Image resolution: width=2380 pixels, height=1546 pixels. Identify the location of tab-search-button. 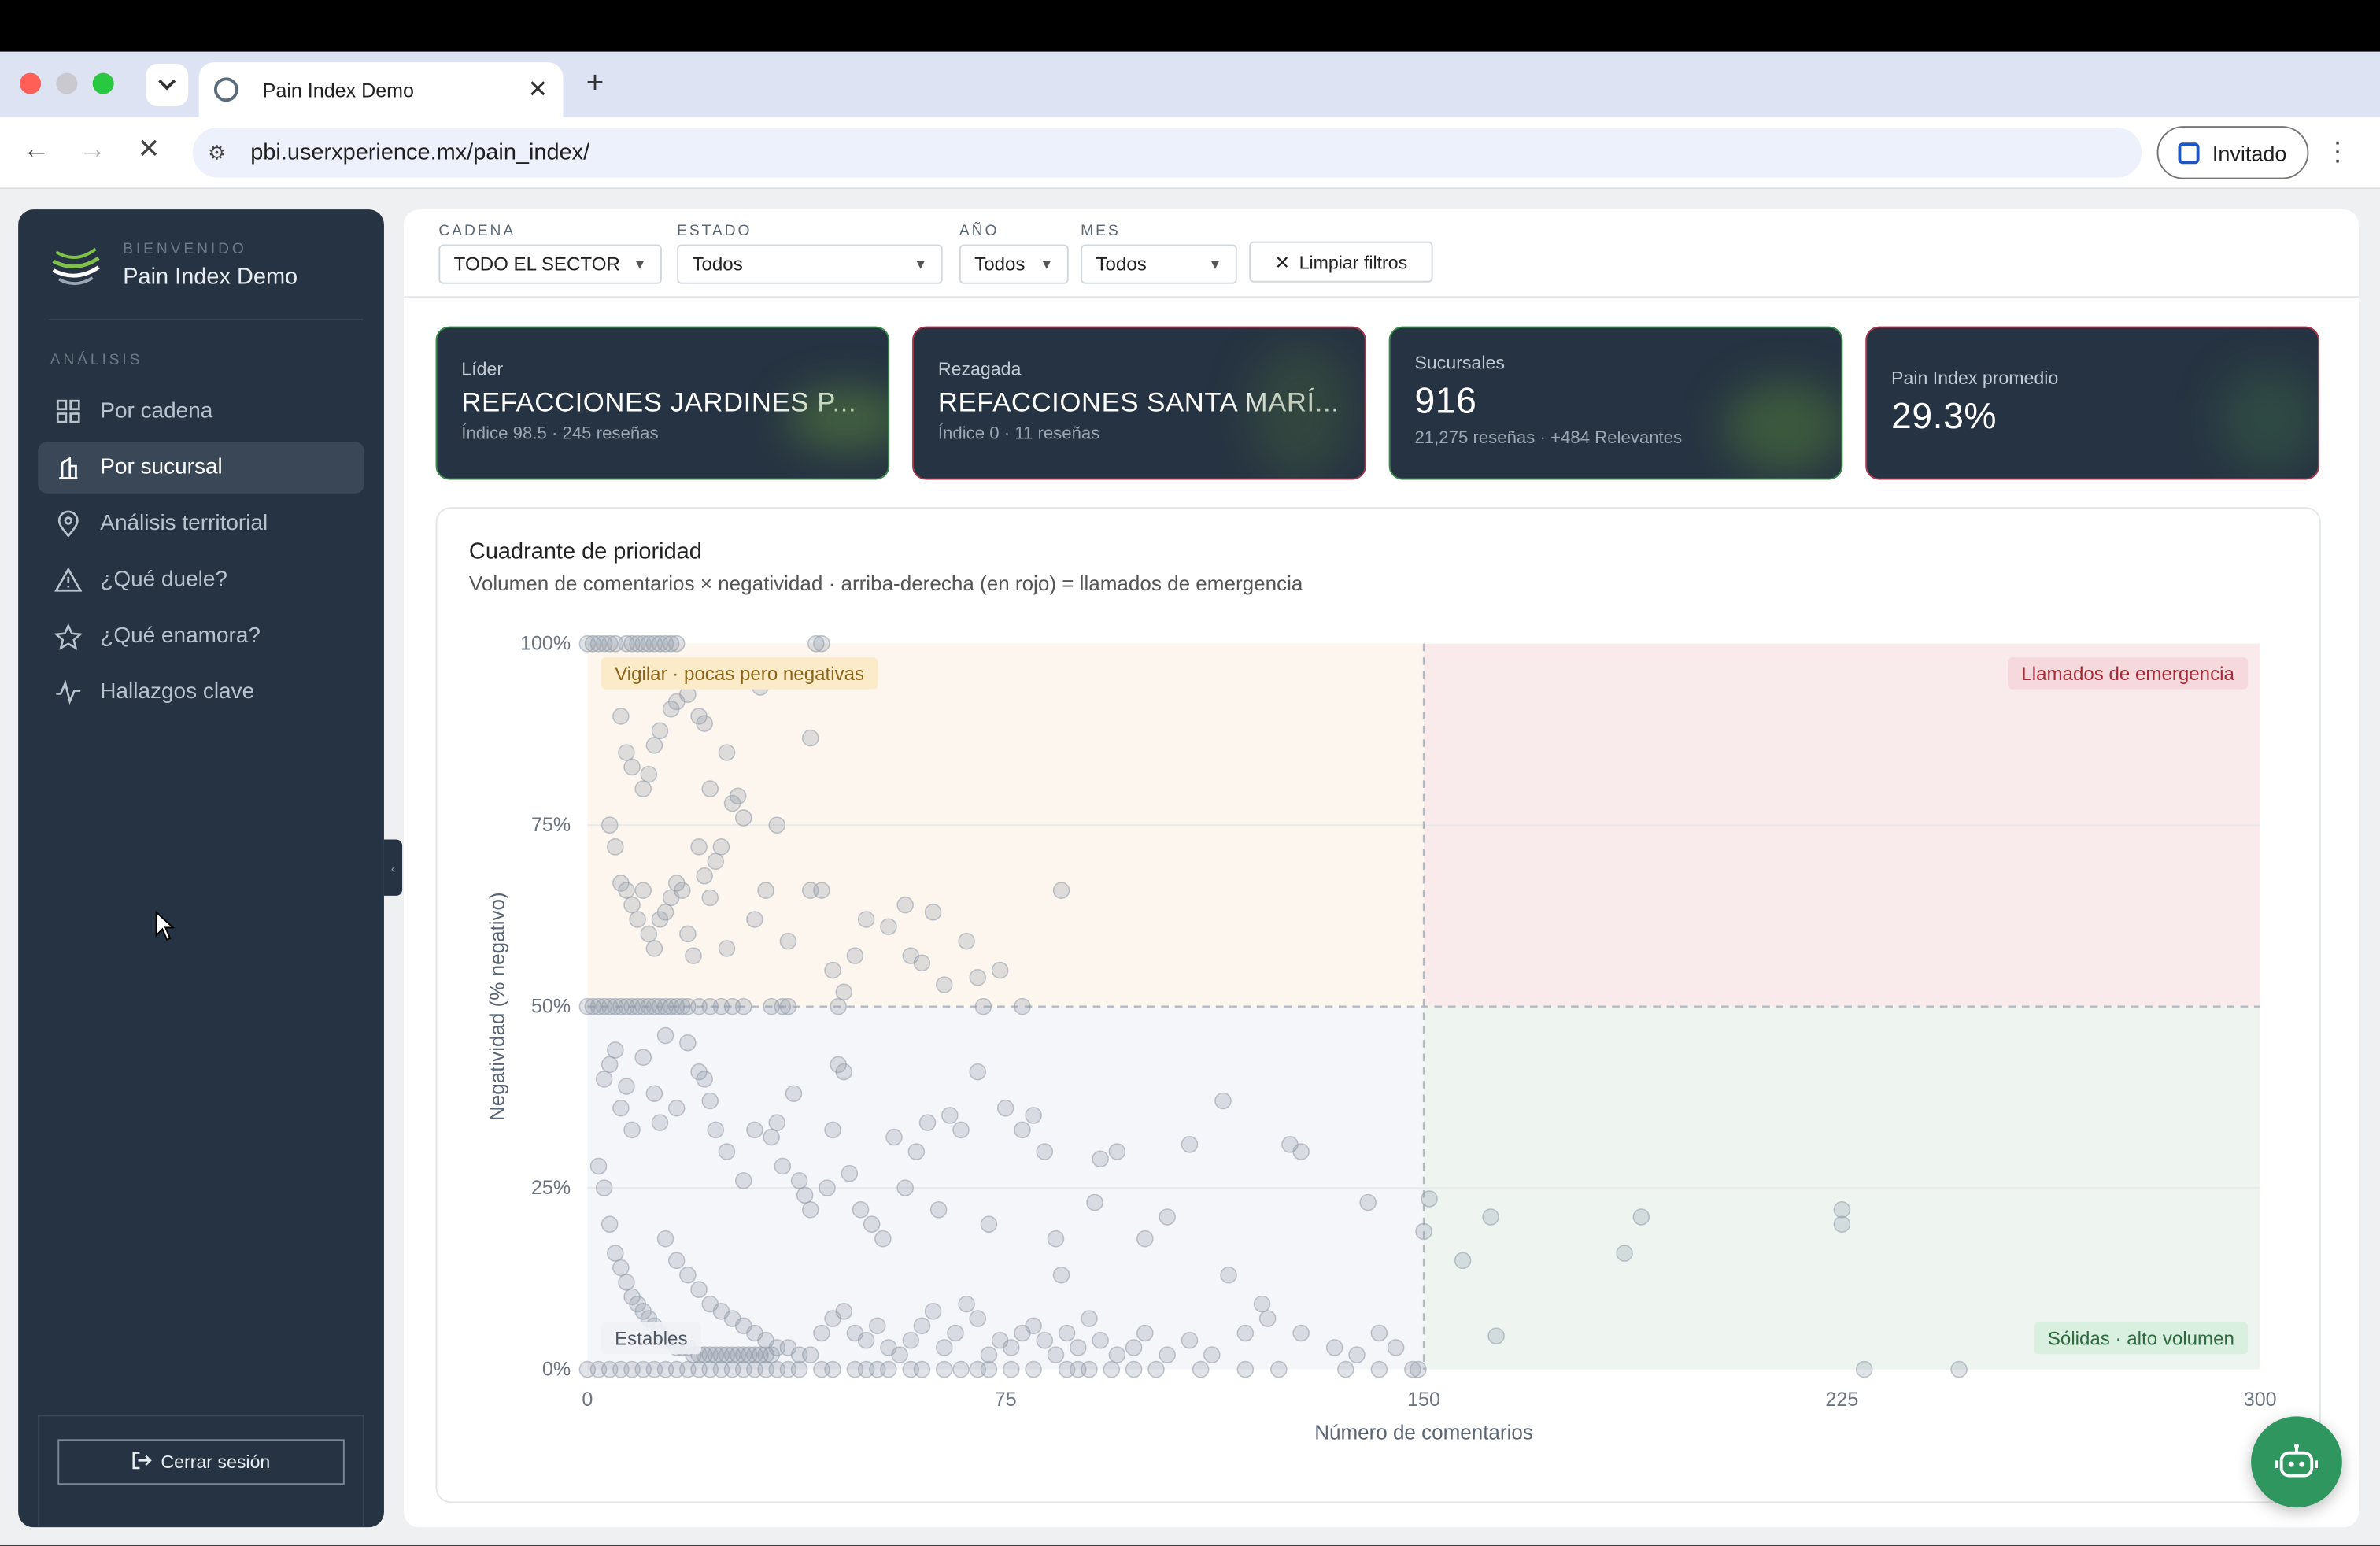
(167, 85).